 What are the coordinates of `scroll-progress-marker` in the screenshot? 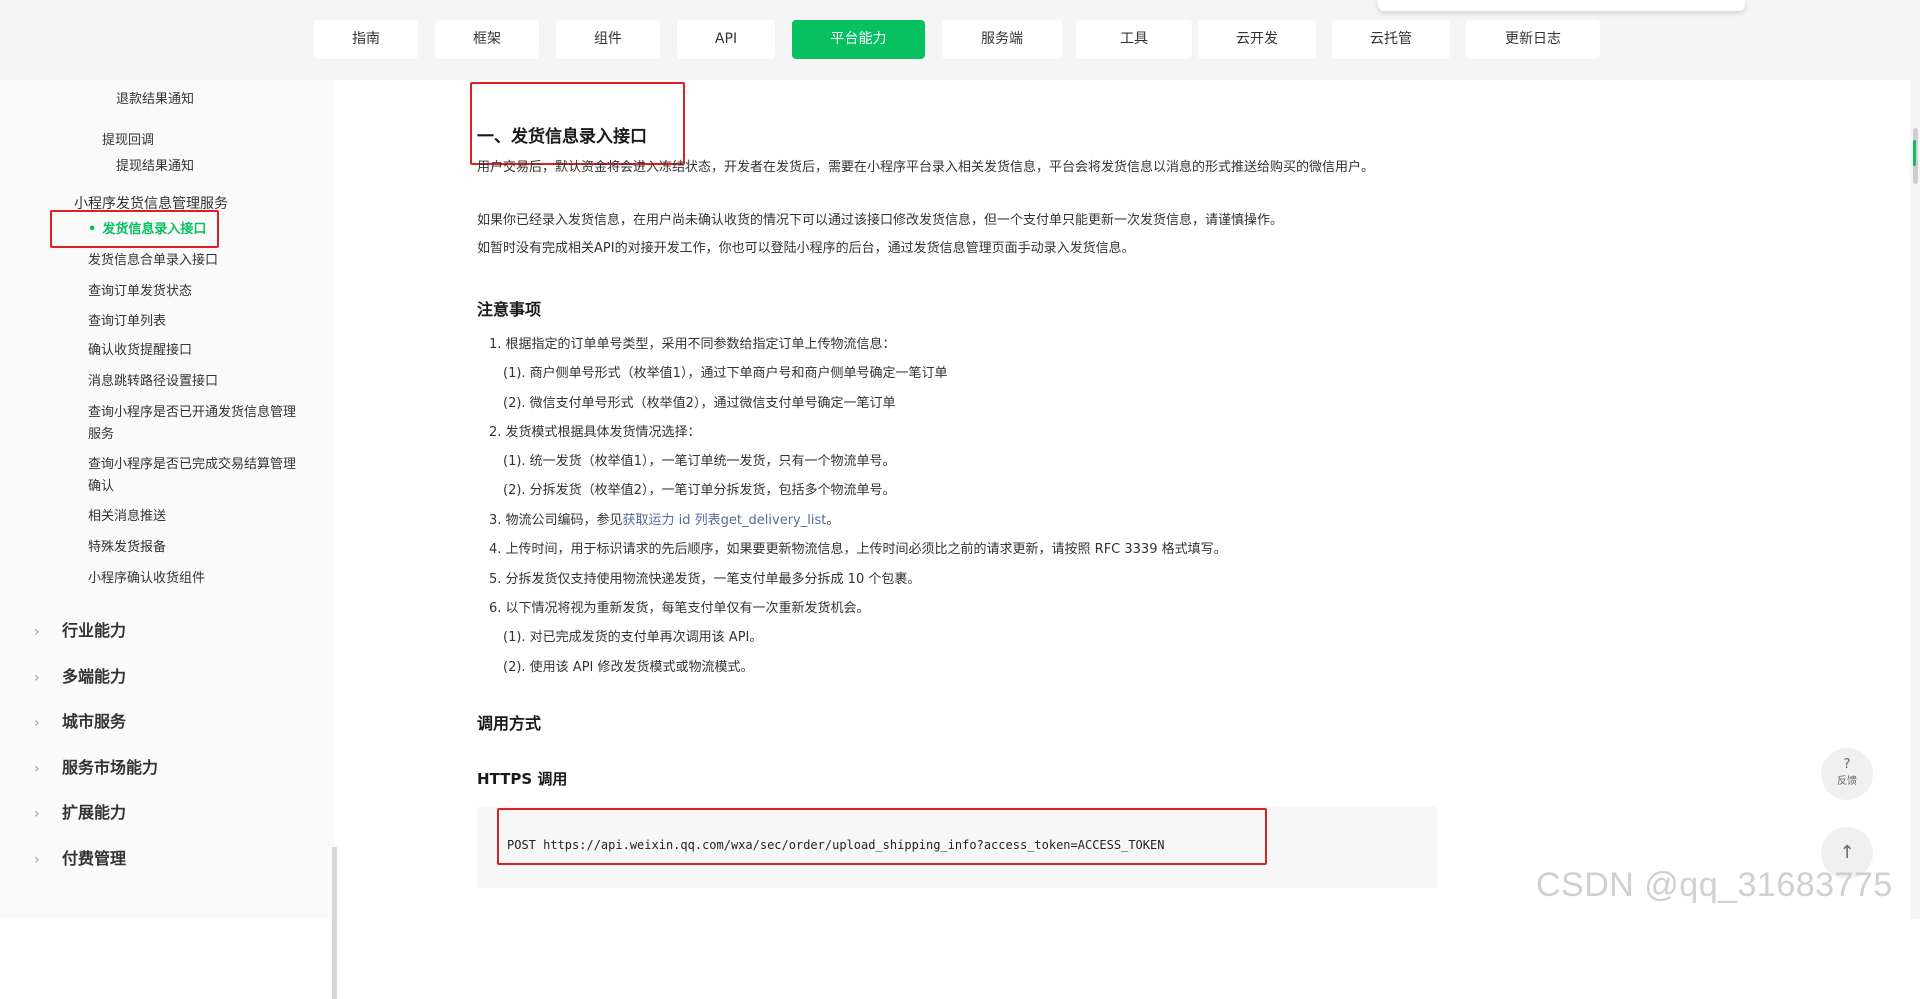 It's located at (1914, 153).